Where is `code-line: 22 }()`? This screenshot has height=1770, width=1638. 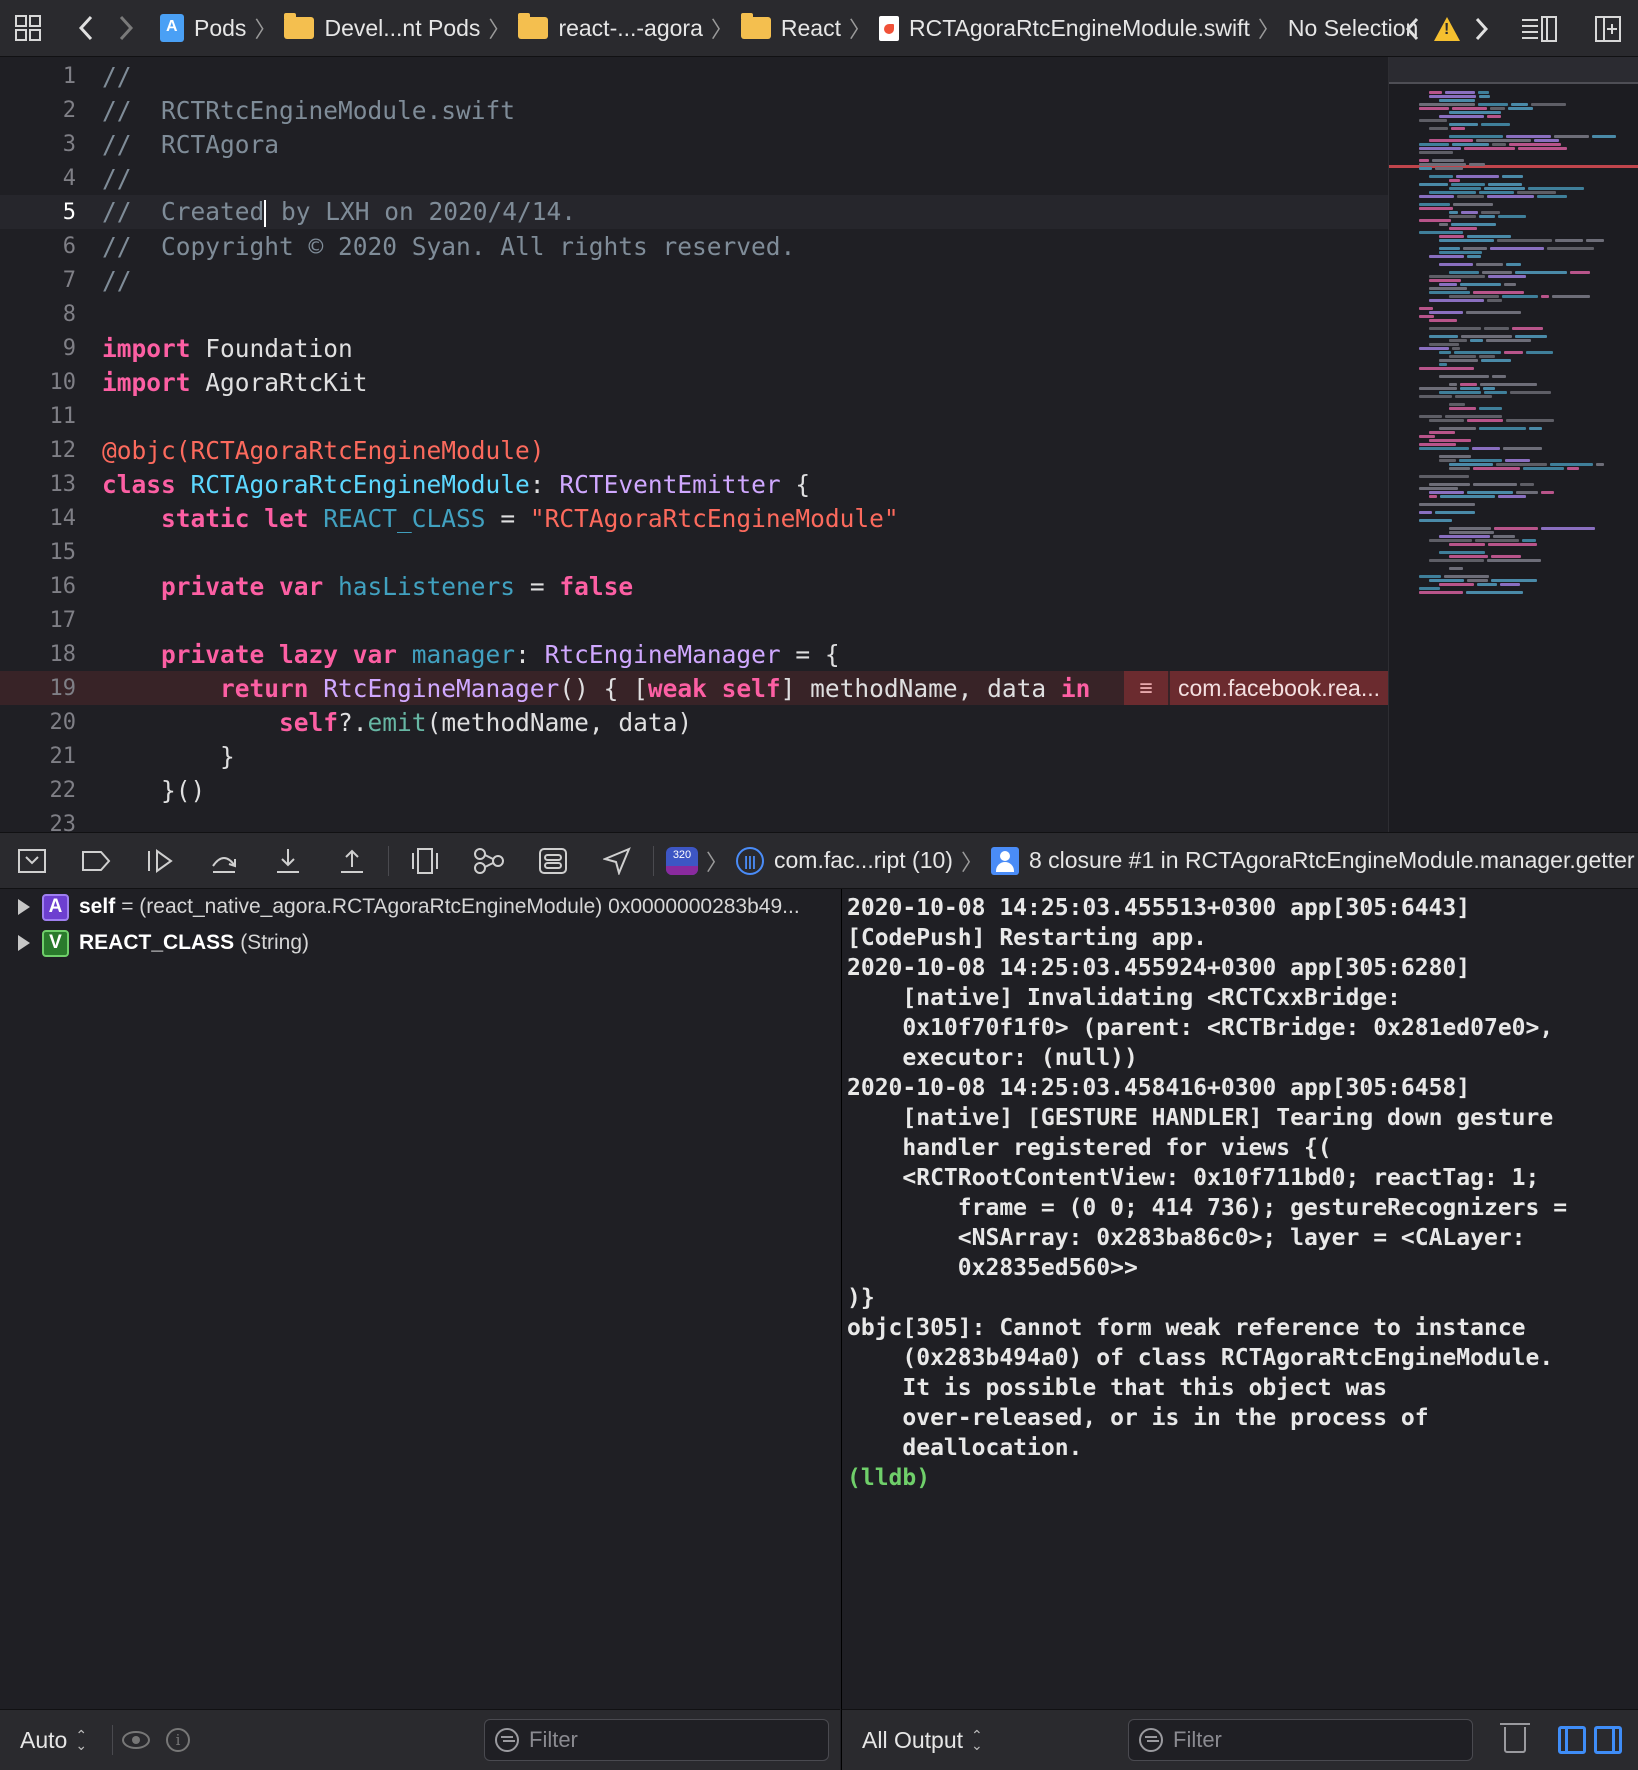
code-line: 22 }() is located at coordinates (694, 790).